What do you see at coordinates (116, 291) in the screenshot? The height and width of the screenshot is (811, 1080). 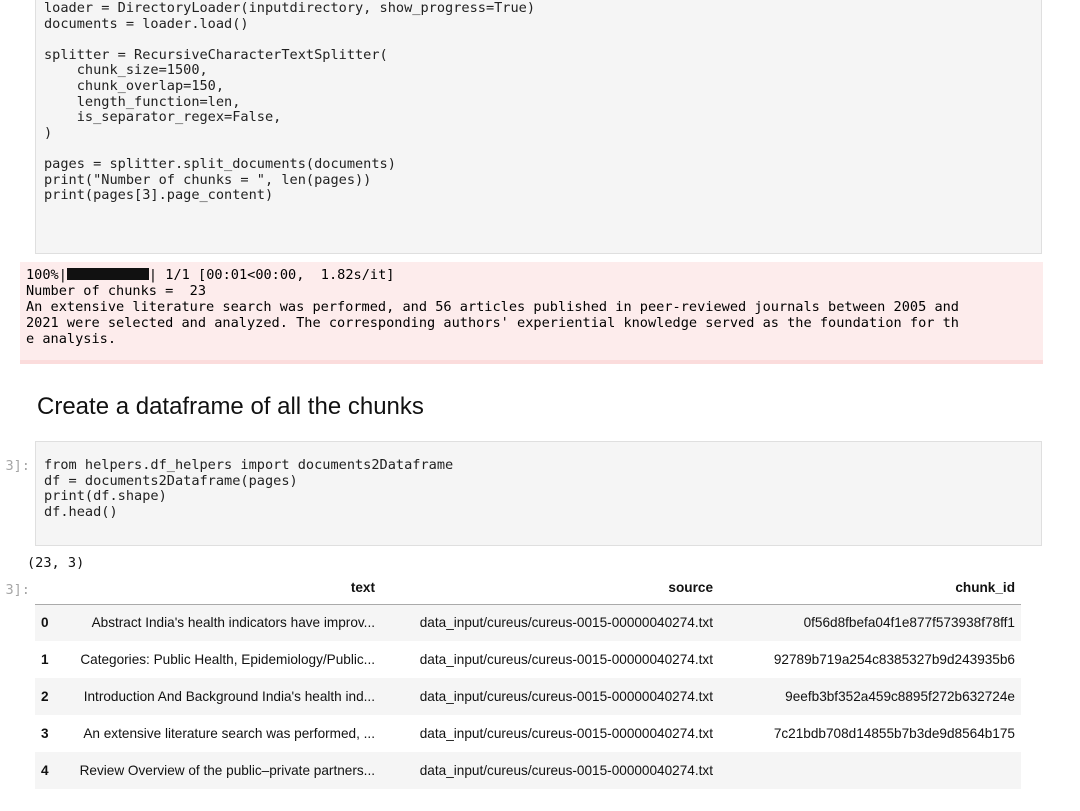 I see `output-line: Number of chunks = 23` at bounding box center [116, 291].